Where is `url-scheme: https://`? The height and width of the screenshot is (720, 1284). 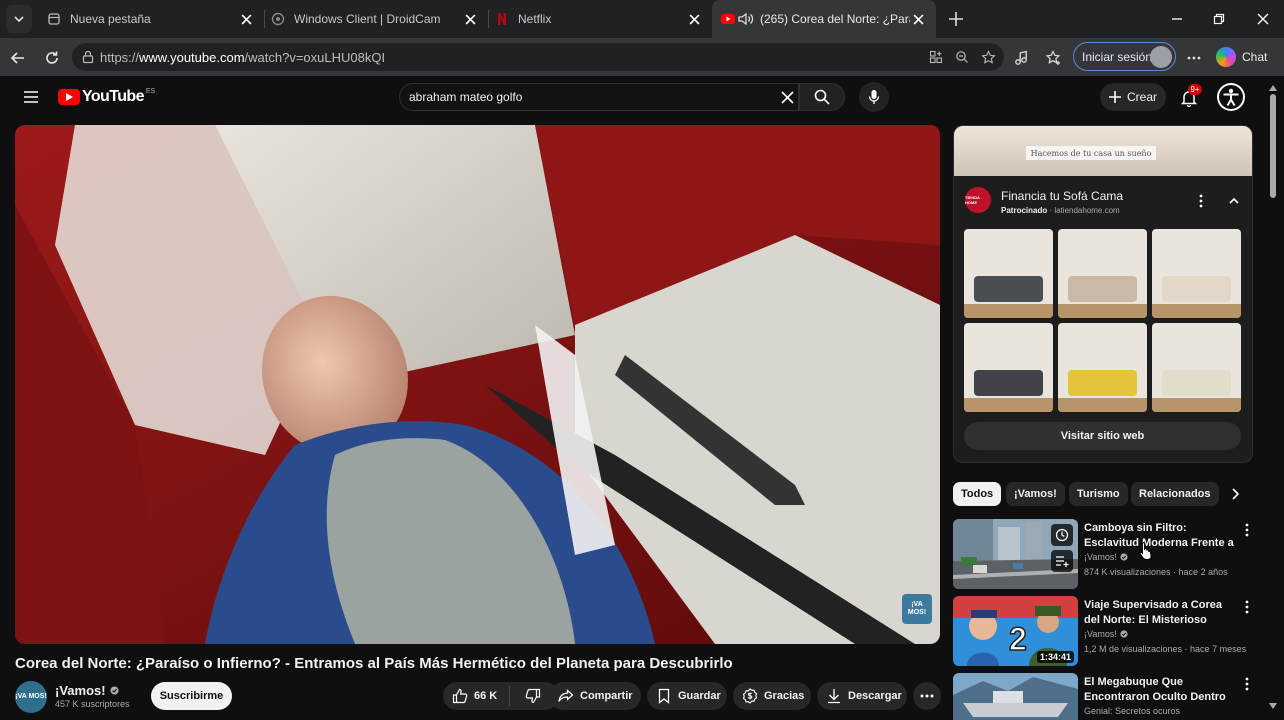 url-scheme: https:// is located at coordinates (120, 57).